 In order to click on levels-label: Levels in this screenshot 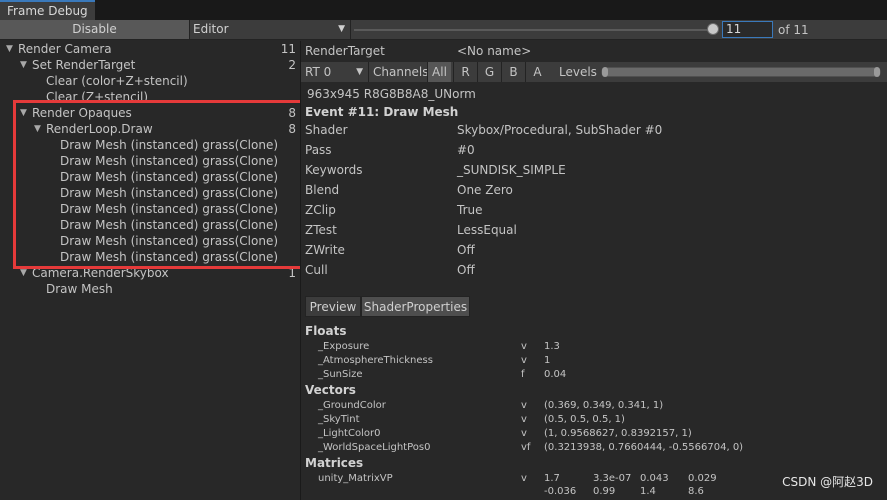, I will do `click(578, 72)`.